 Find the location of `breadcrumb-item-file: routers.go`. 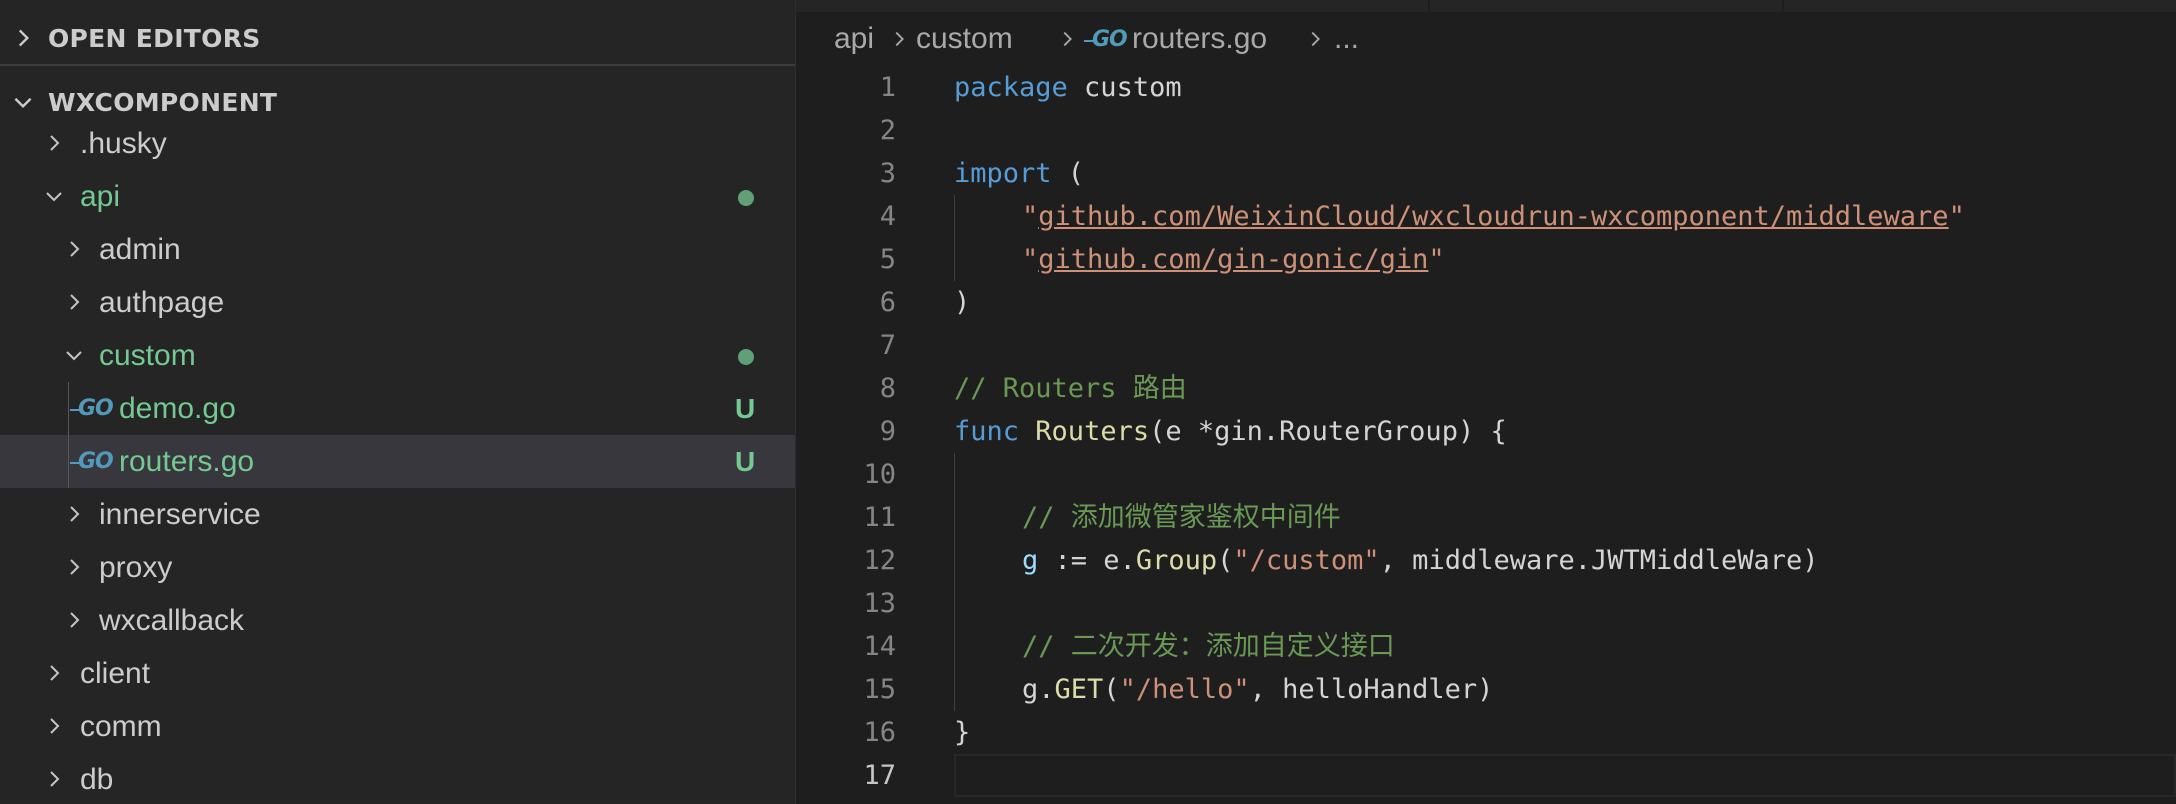

breadcrumb-item-file: routers.go is located at coordinates (1199, 39).